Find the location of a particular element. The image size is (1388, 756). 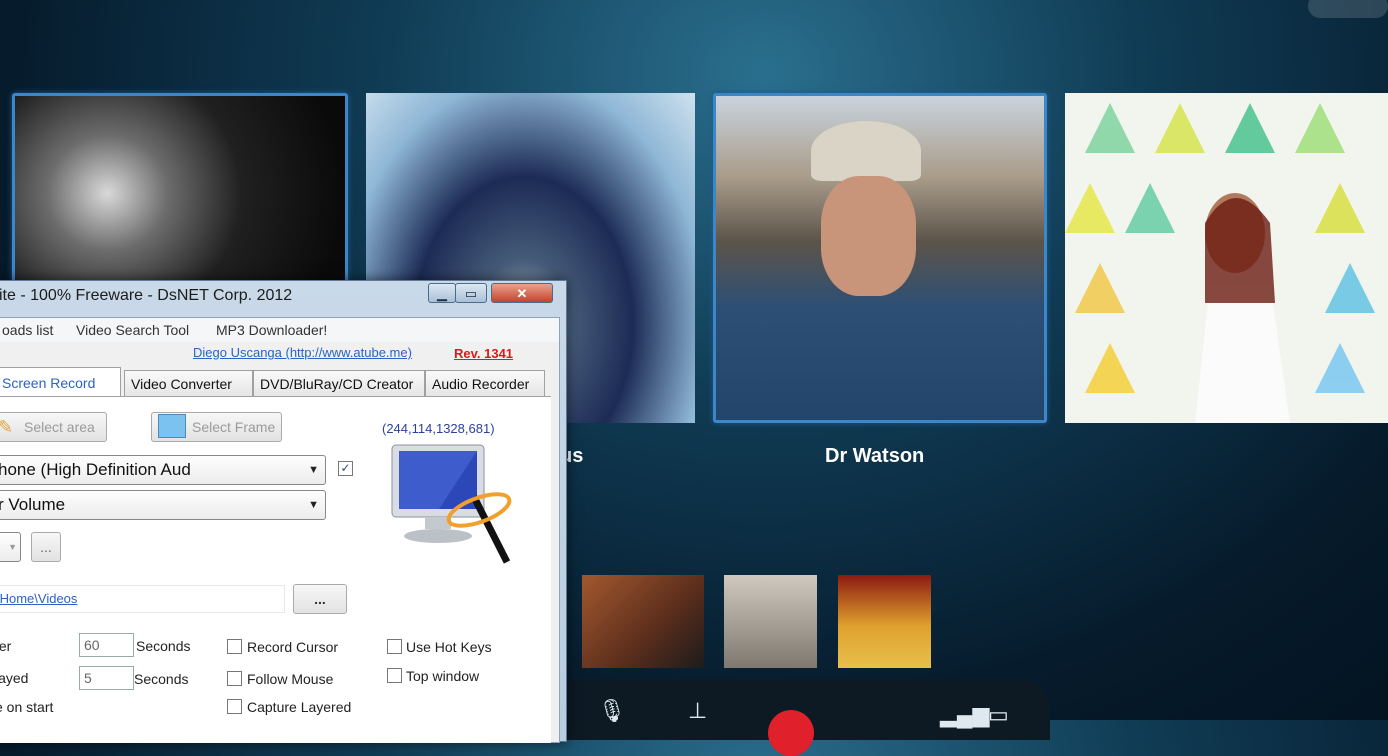

participant-video is located at coordinates (1226, 258).